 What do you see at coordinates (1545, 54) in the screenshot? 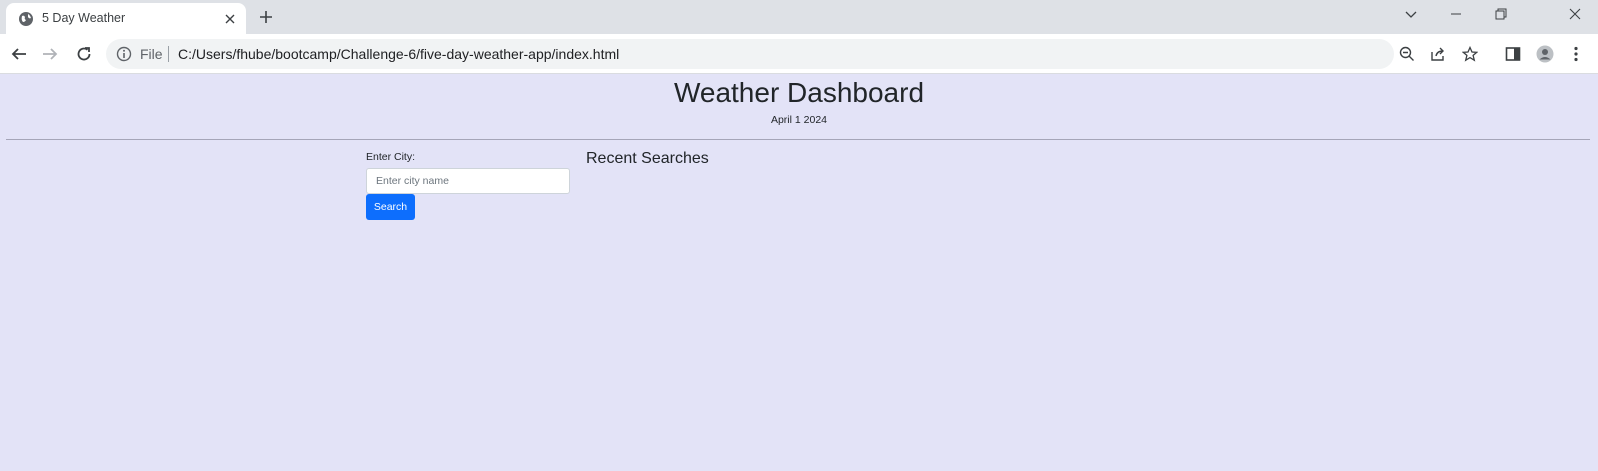
I see `profile-avatar-icon` at bounding box center [1545, 54].